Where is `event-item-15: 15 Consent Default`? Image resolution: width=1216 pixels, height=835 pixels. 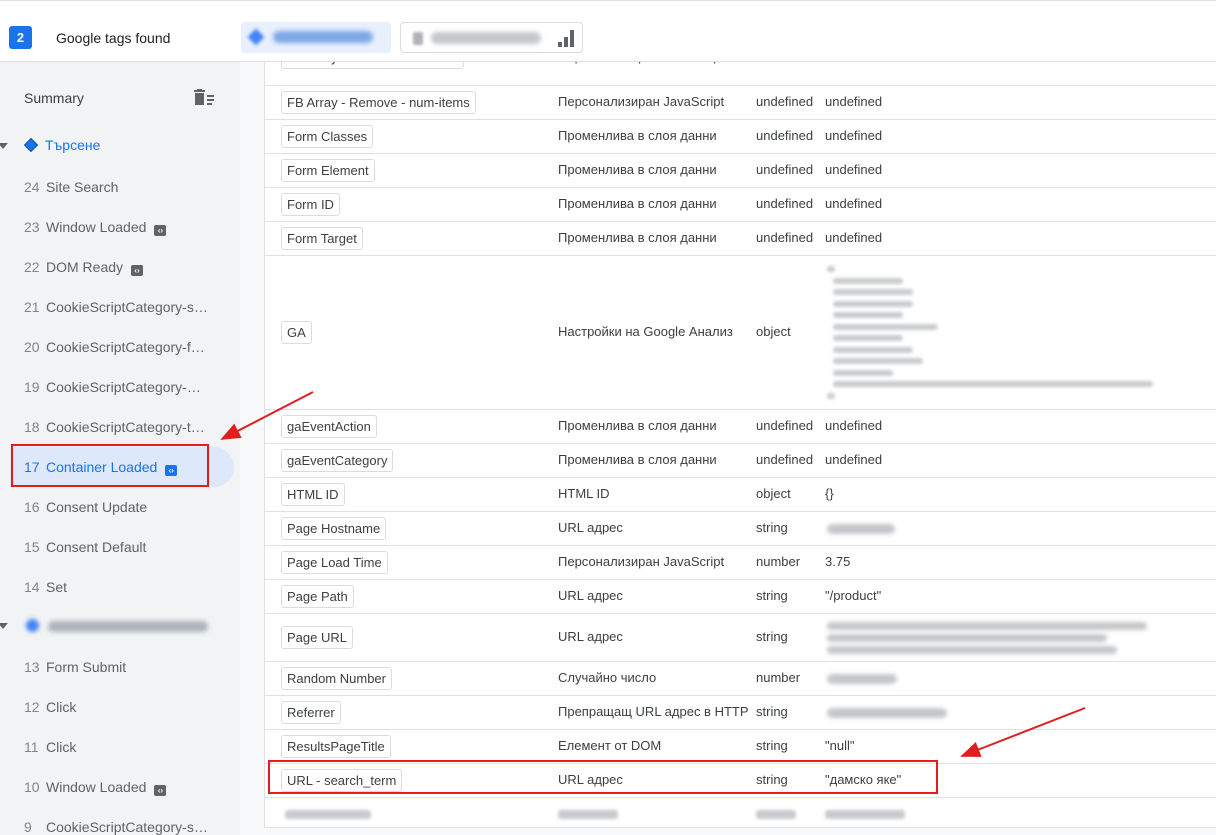 event-item-15: 15 Consent Default is located at coordinates (120, 547).